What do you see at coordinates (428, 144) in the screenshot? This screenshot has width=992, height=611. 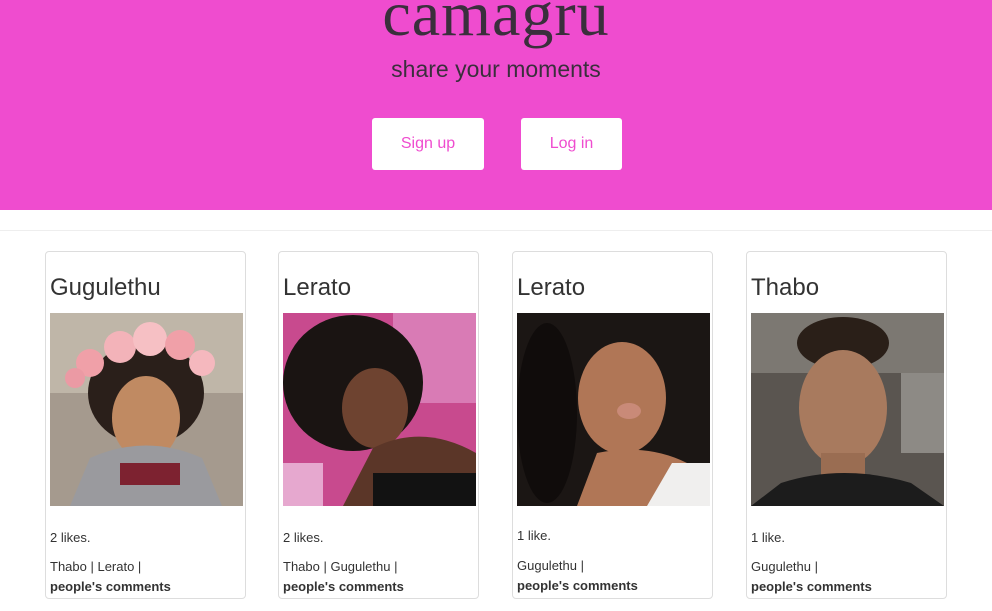 I see `signup-button: Sign up` at bounding box center [428, 144].